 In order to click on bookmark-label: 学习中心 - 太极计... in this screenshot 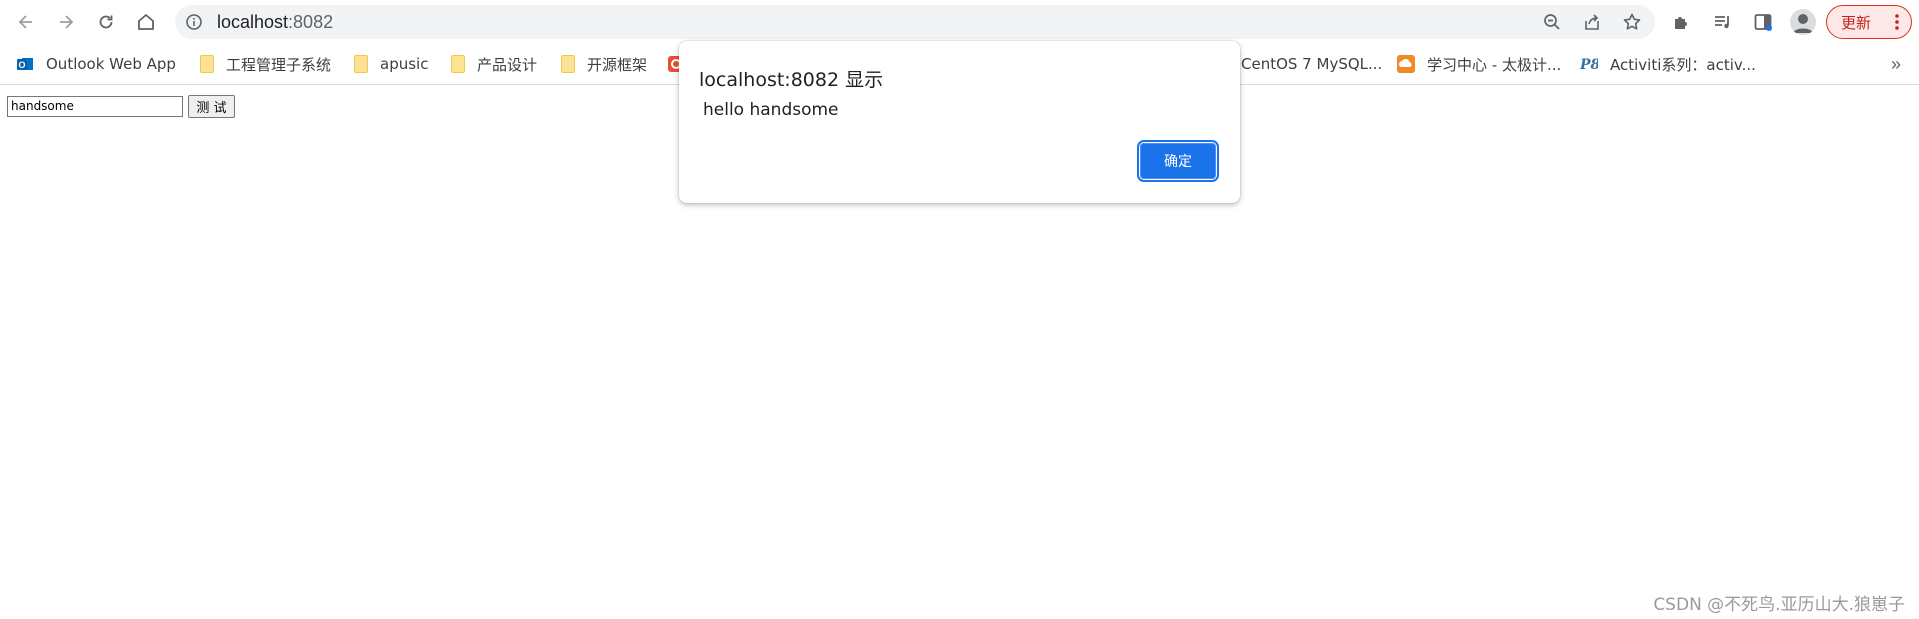, I will do `click(1494, 64)`.